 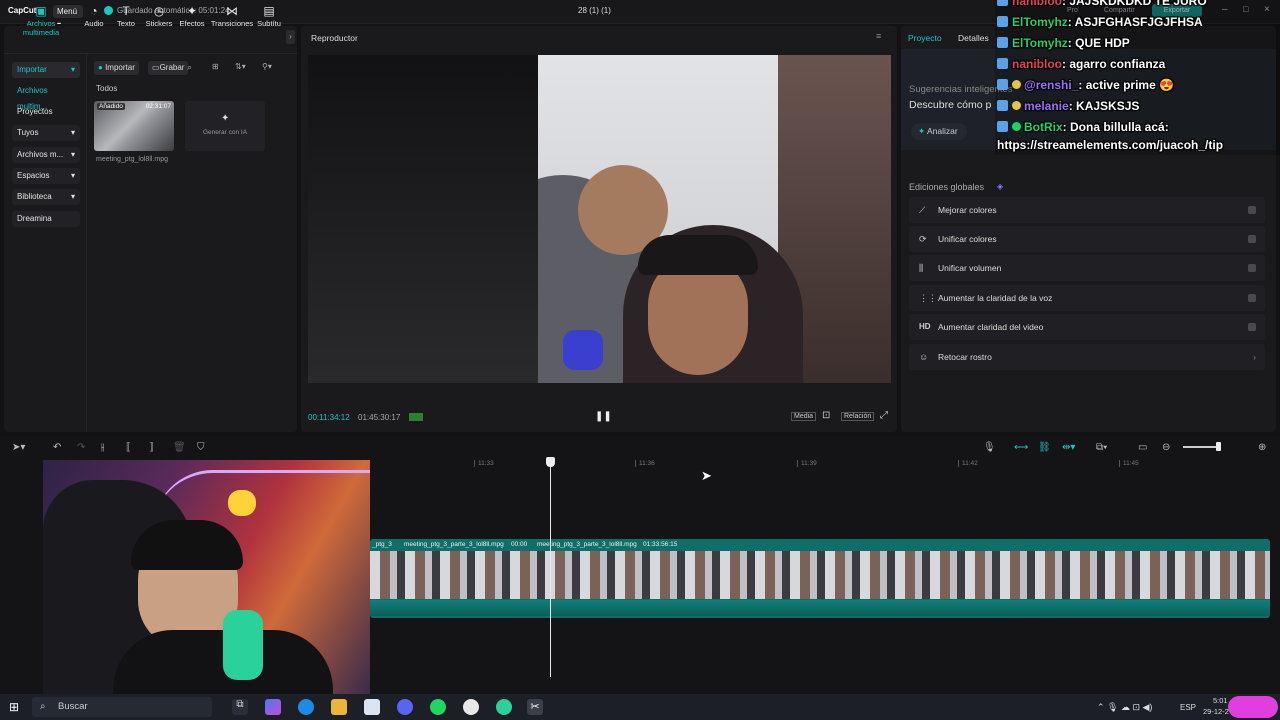 I want to click on taskbar-search: ⌕ Buscar, so click(x=122, y=707).